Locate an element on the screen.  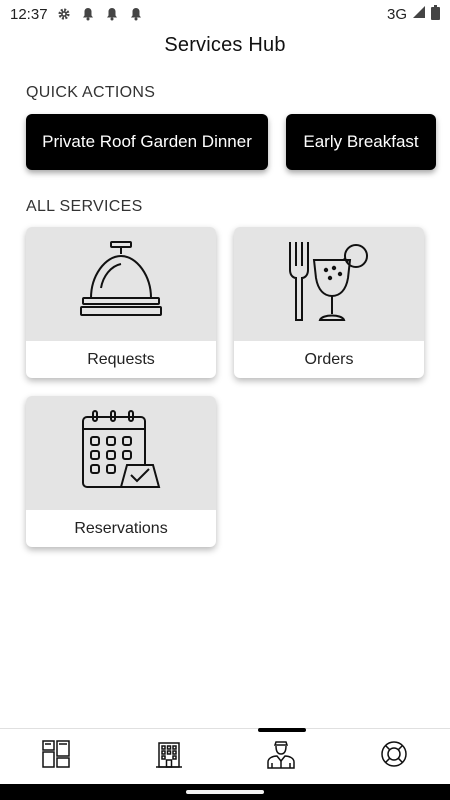
calendar-reservation-icon is located at coordinates (121, 453).